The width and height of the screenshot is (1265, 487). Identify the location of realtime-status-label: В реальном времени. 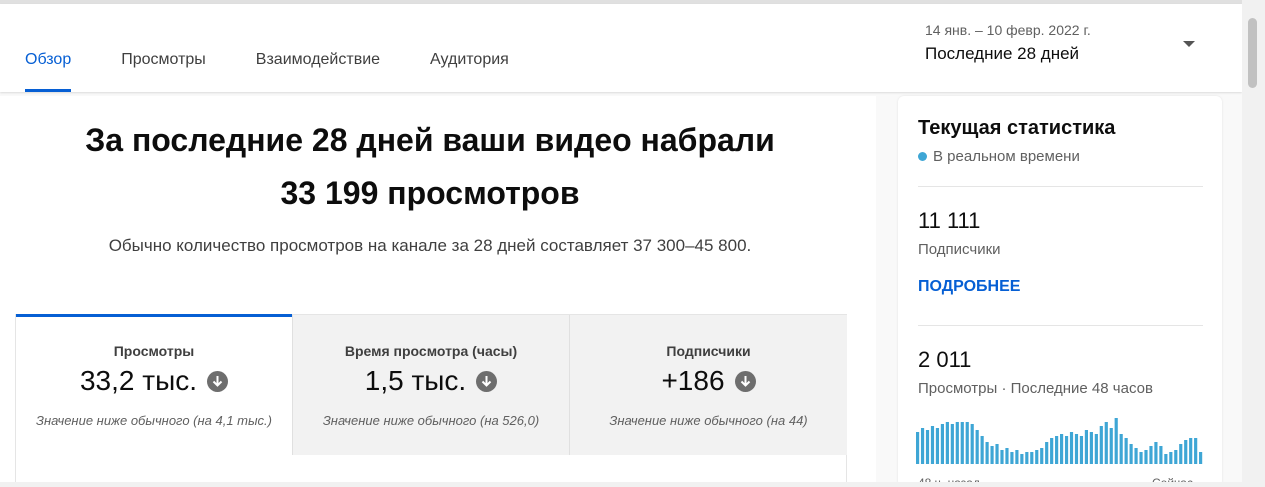
(1006, 156).